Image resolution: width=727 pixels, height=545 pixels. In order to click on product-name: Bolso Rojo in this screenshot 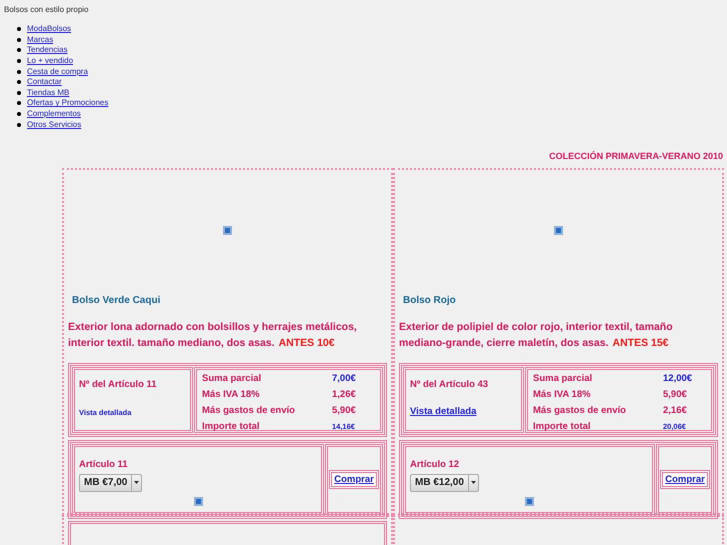, I will do `click(429, 300)`.